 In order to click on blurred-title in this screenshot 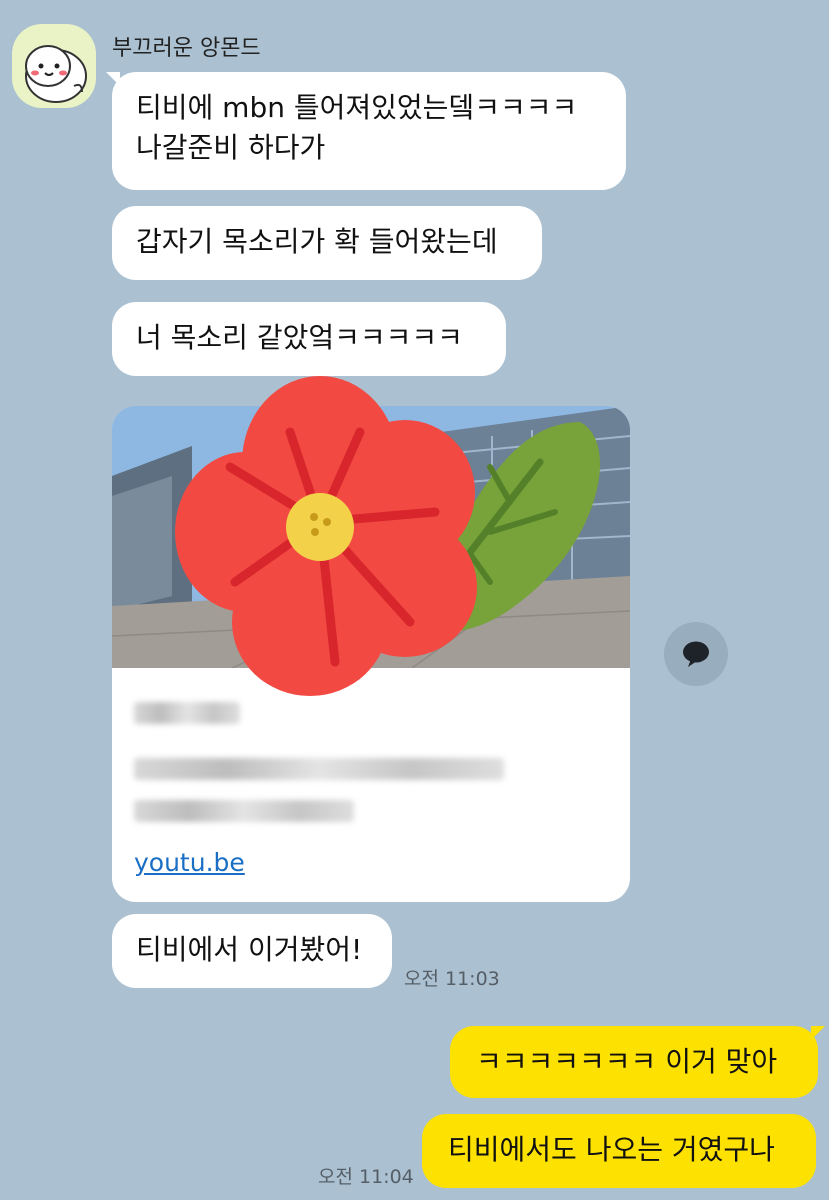, I will do `click(187, 713)`.